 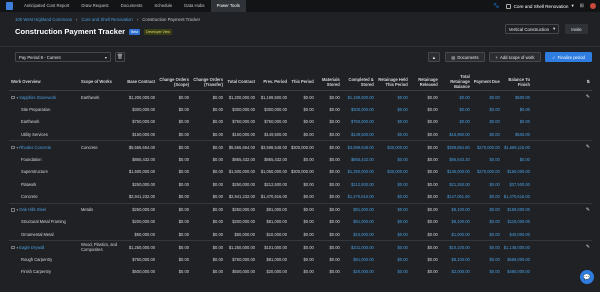 What do you see at coordinates (582, 6) in the screenshot?
I see `grid-icon: ⊞` at bounding box center [582, 6].